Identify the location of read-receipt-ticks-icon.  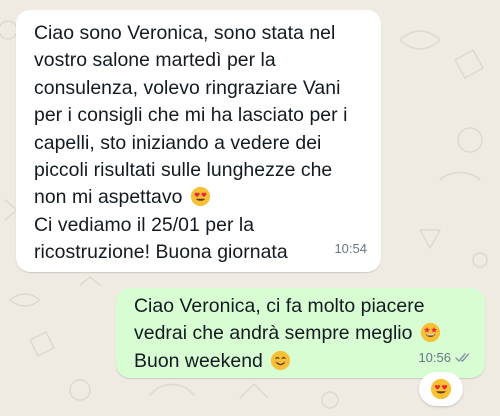
(462, 357).